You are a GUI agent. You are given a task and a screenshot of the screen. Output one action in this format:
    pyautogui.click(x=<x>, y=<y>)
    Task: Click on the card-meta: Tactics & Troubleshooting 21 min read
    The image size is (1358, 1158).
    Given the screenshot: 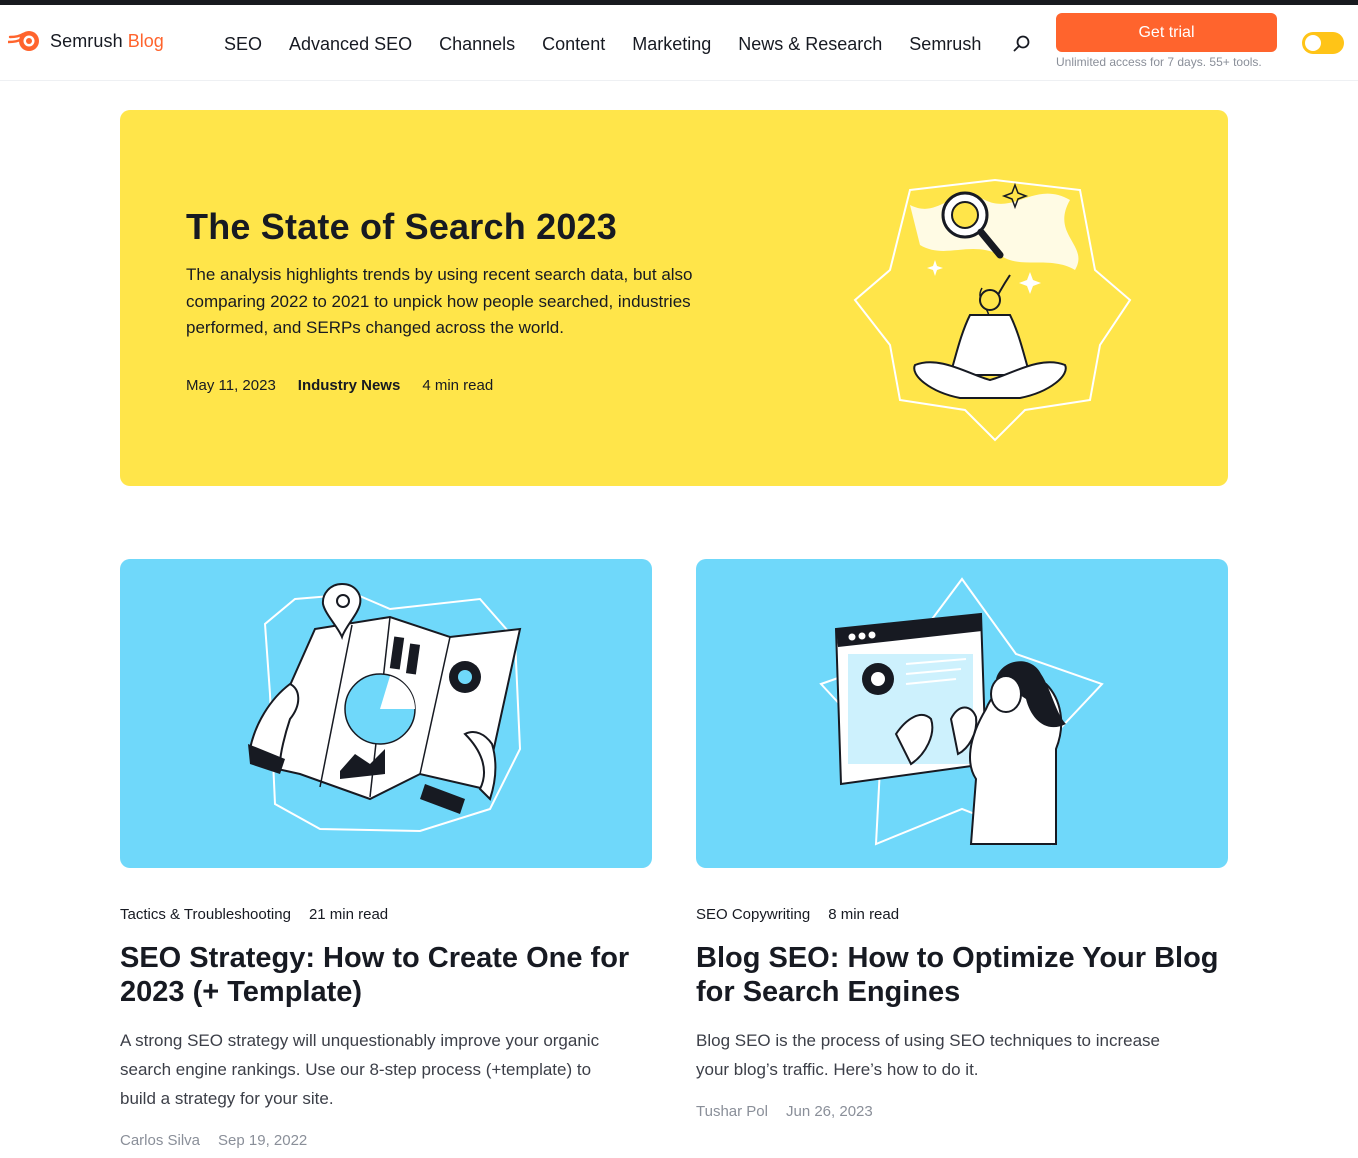 What is the action you would take?
    pyautogui.click(x=263, y=914)
    